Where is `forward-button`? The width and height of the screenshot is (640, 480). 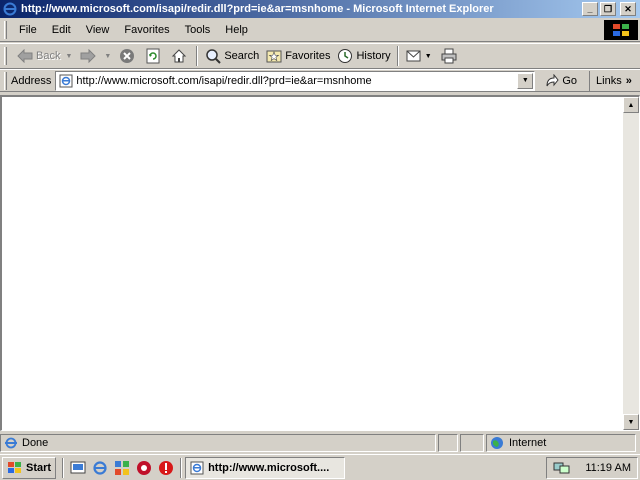 forward-button is located at coordinates (89, 56).